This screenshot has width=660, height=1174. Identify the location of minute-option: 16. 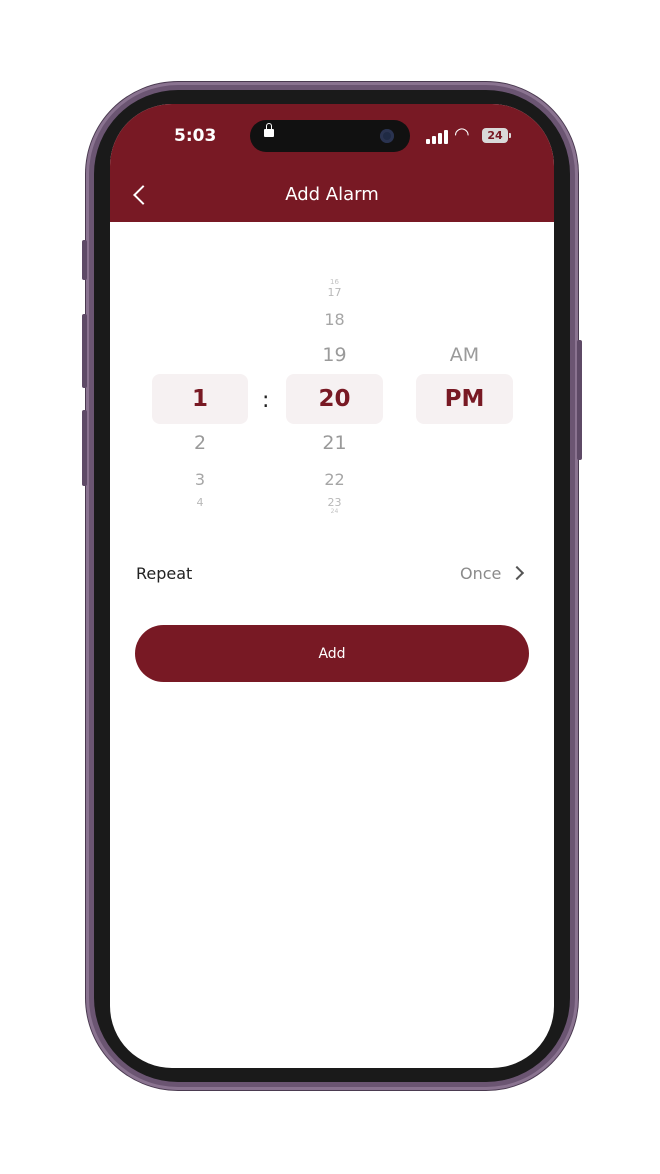
(334, 282).